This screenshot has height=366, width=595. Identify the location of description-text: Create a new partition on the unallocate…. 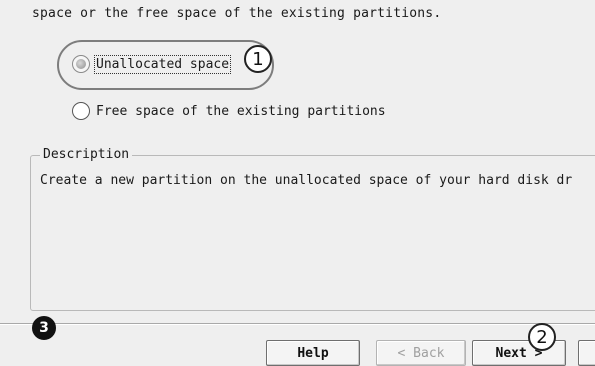
(306, 180).